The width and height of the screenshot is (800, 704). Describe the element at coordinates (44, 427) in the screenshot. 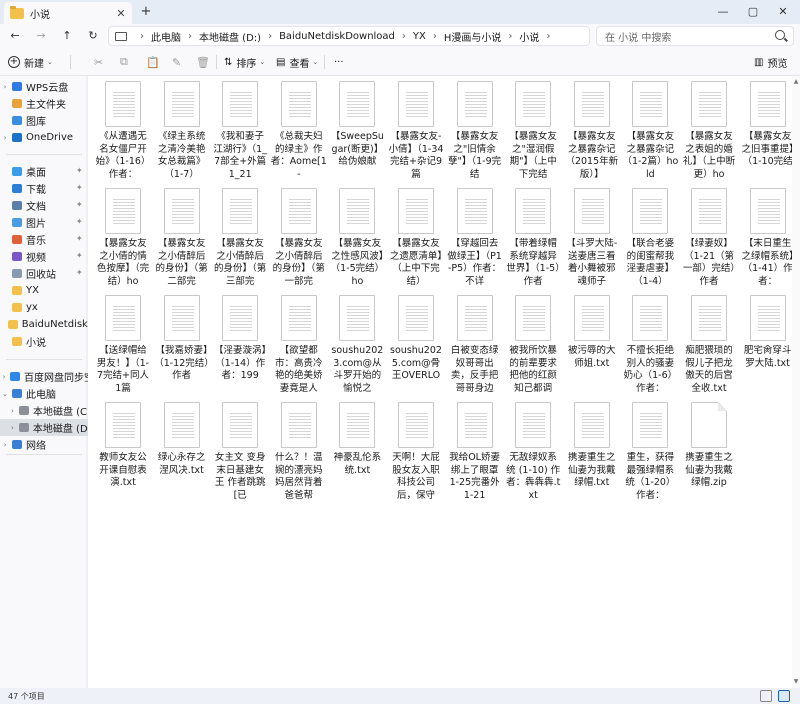

I see `sidebar-item: › 本地磁盘 (D:)` at that location.